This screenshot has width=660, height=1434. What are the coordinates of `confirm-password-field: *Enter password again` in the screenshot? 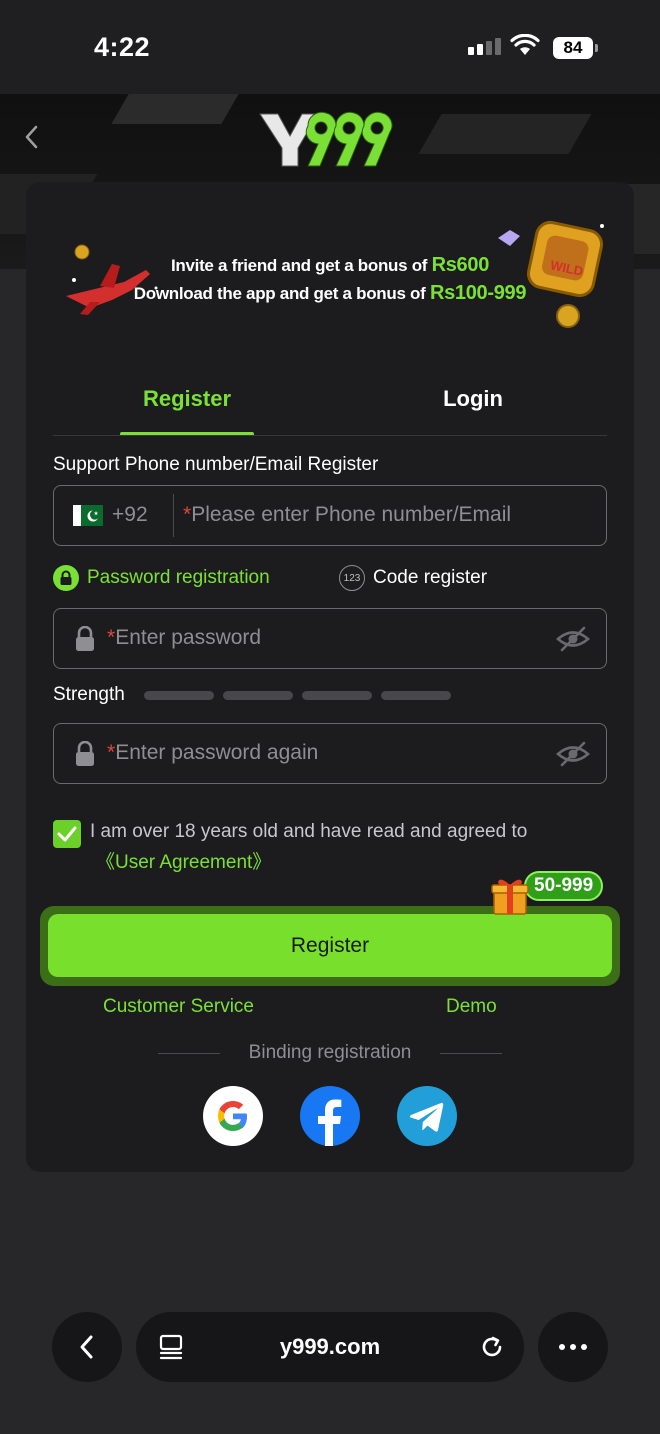 It's located at (330, 753).